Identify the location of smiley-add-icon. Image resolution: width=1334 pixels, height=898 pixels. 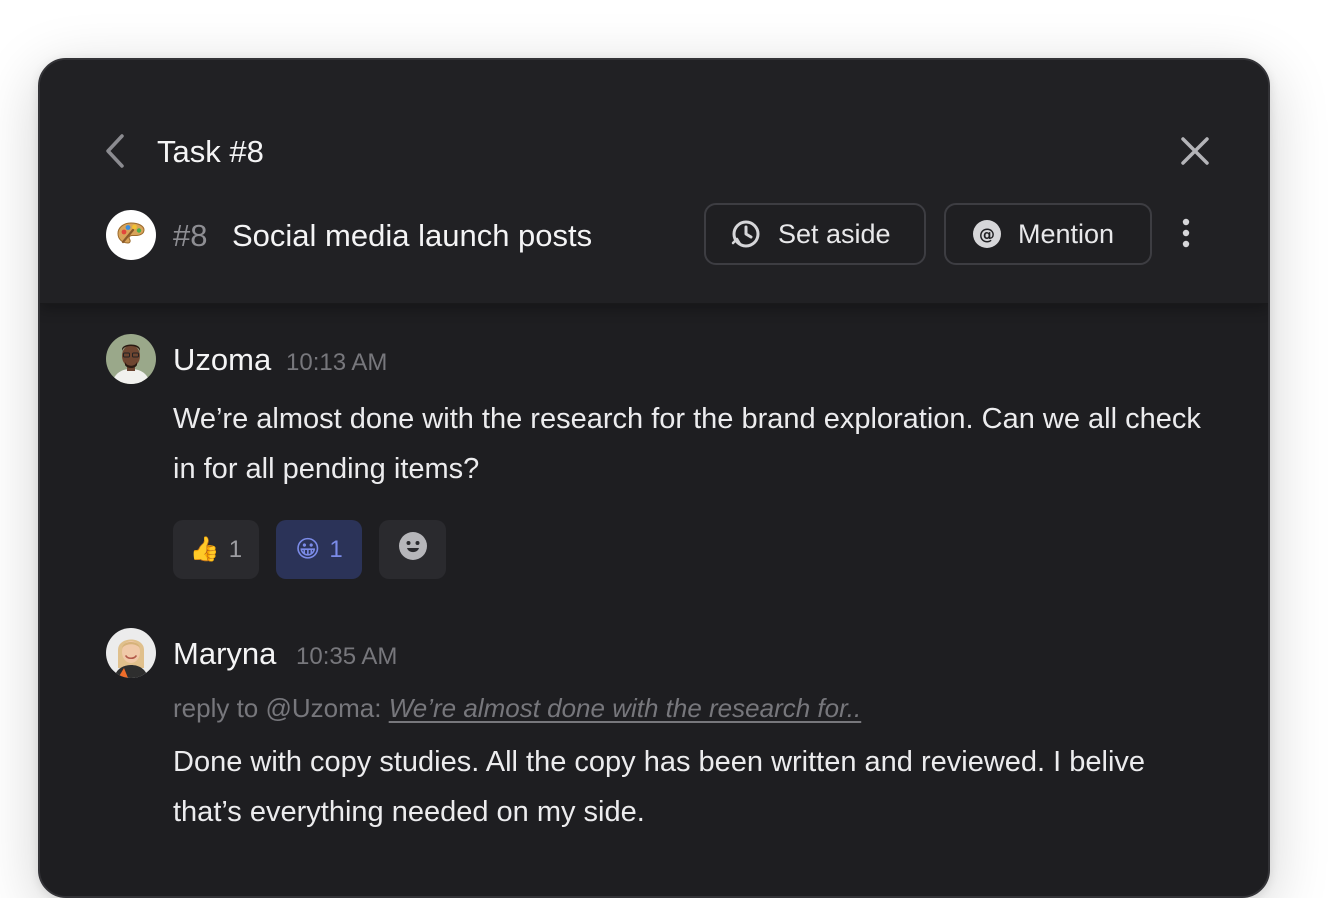
(413, 549).